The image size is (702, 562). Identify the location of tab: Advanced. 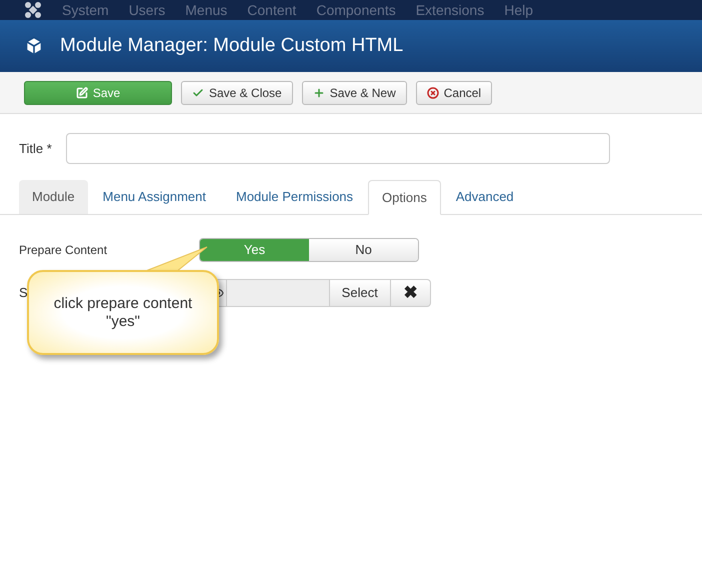
(484, 197).